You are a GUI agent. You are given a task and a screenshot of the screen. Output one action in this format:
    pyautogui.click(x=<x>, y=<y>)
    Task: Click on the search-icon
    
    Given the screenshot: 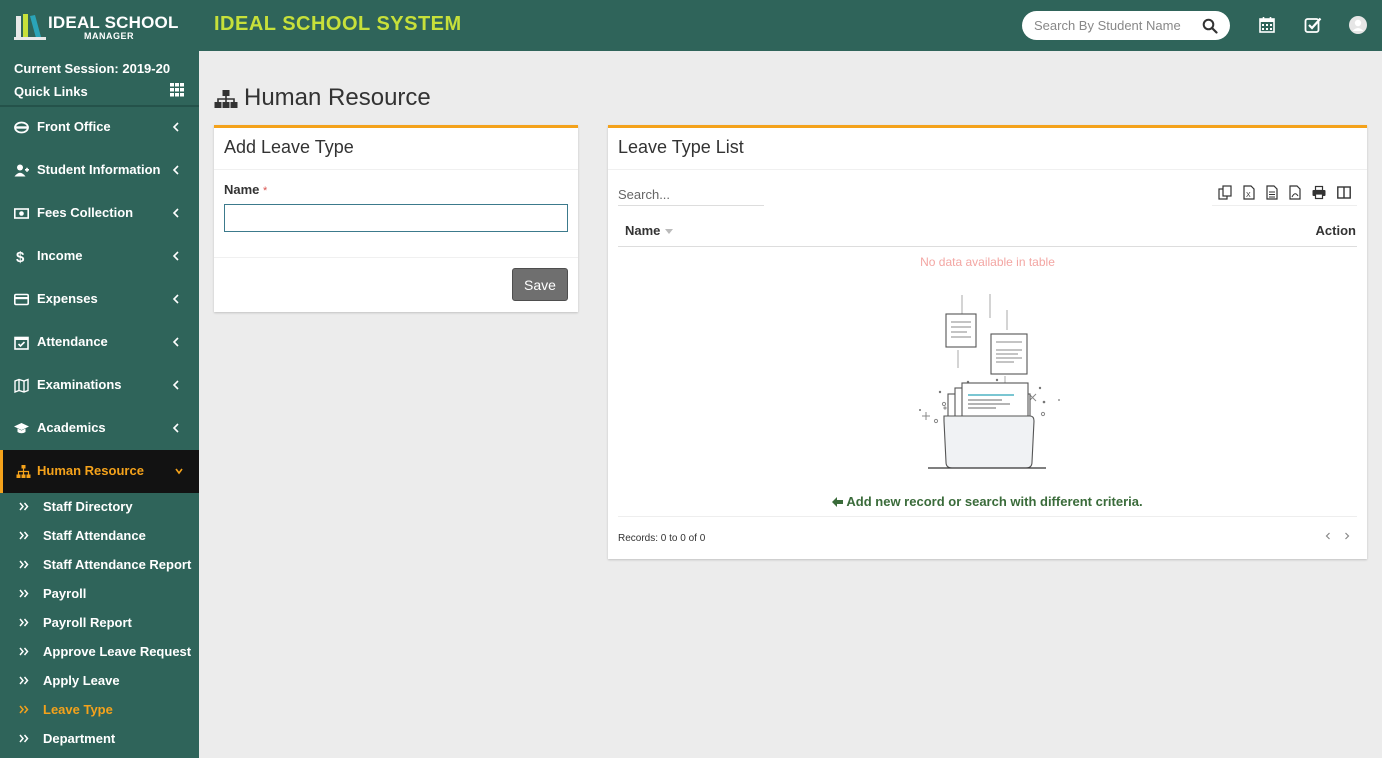 What is the action you would take?
    pyautogui.click(x=1210, y=26)
    